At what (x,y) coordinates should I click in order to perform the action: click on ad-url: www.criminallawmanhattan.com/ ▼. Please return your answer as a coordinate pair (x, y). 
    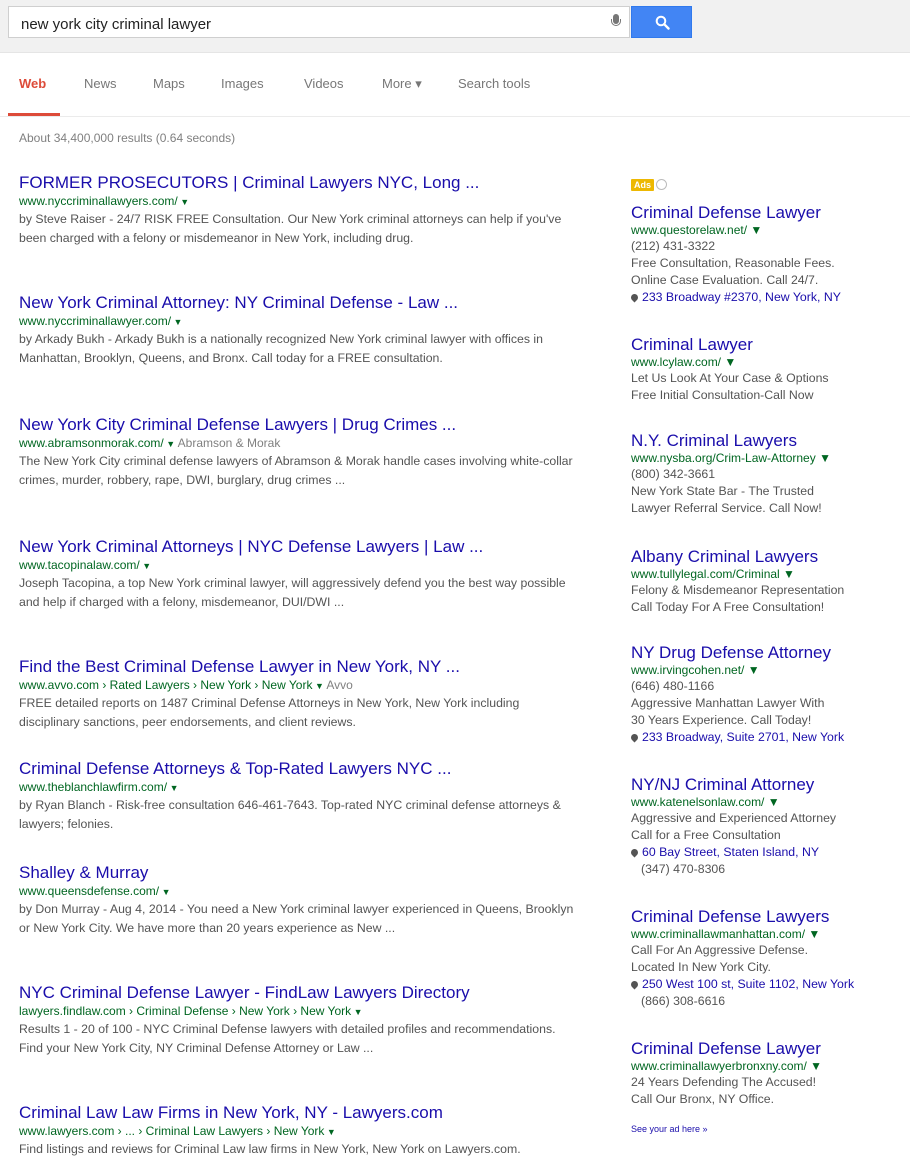
    Looking at the image, I should click on (770, 934).